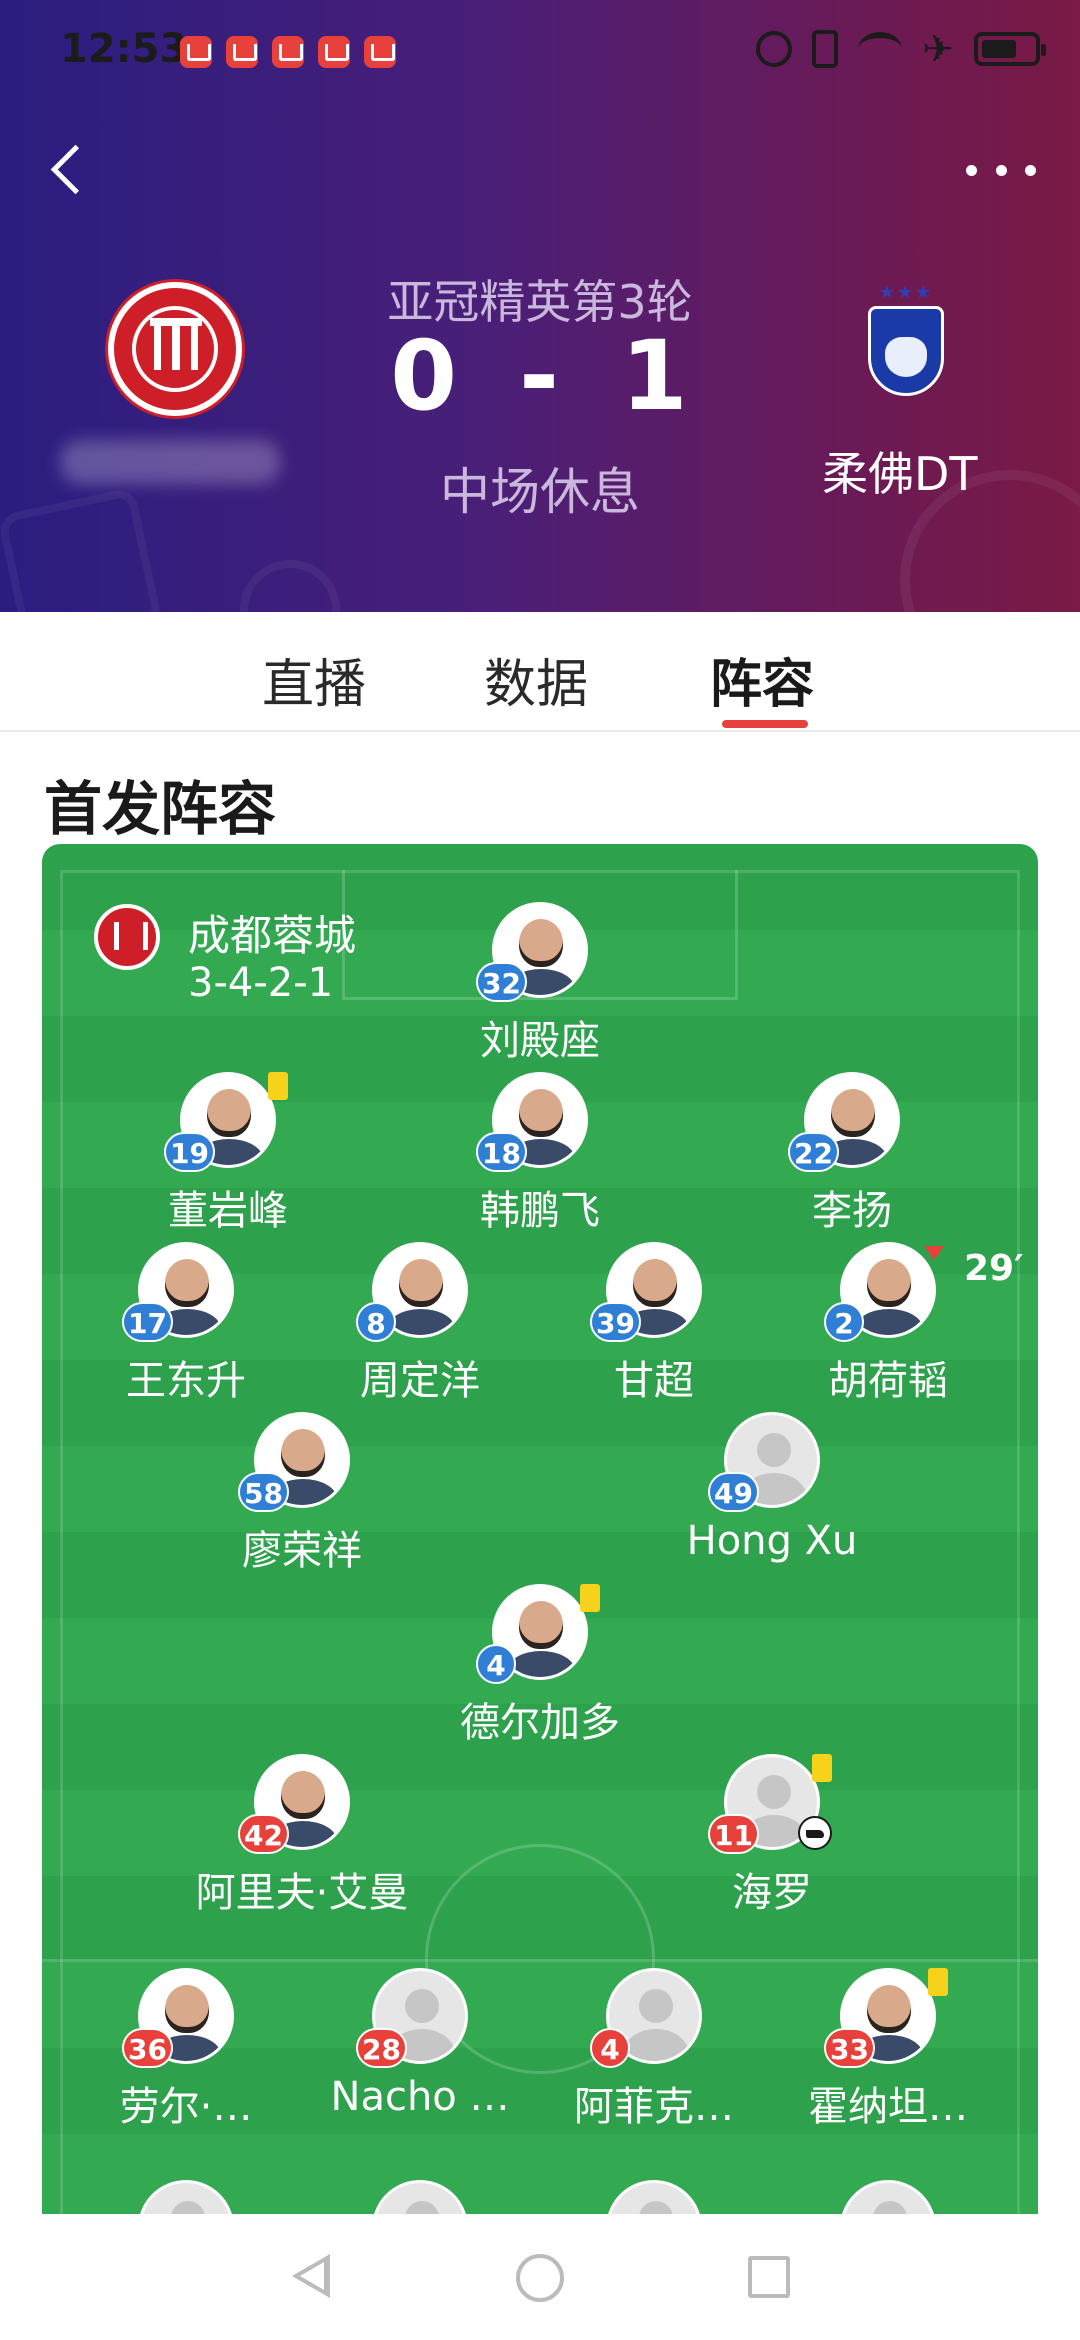  Describe the element at coordinates (615, 1322) in the screenshot. I see `player-number: 39` at that location.